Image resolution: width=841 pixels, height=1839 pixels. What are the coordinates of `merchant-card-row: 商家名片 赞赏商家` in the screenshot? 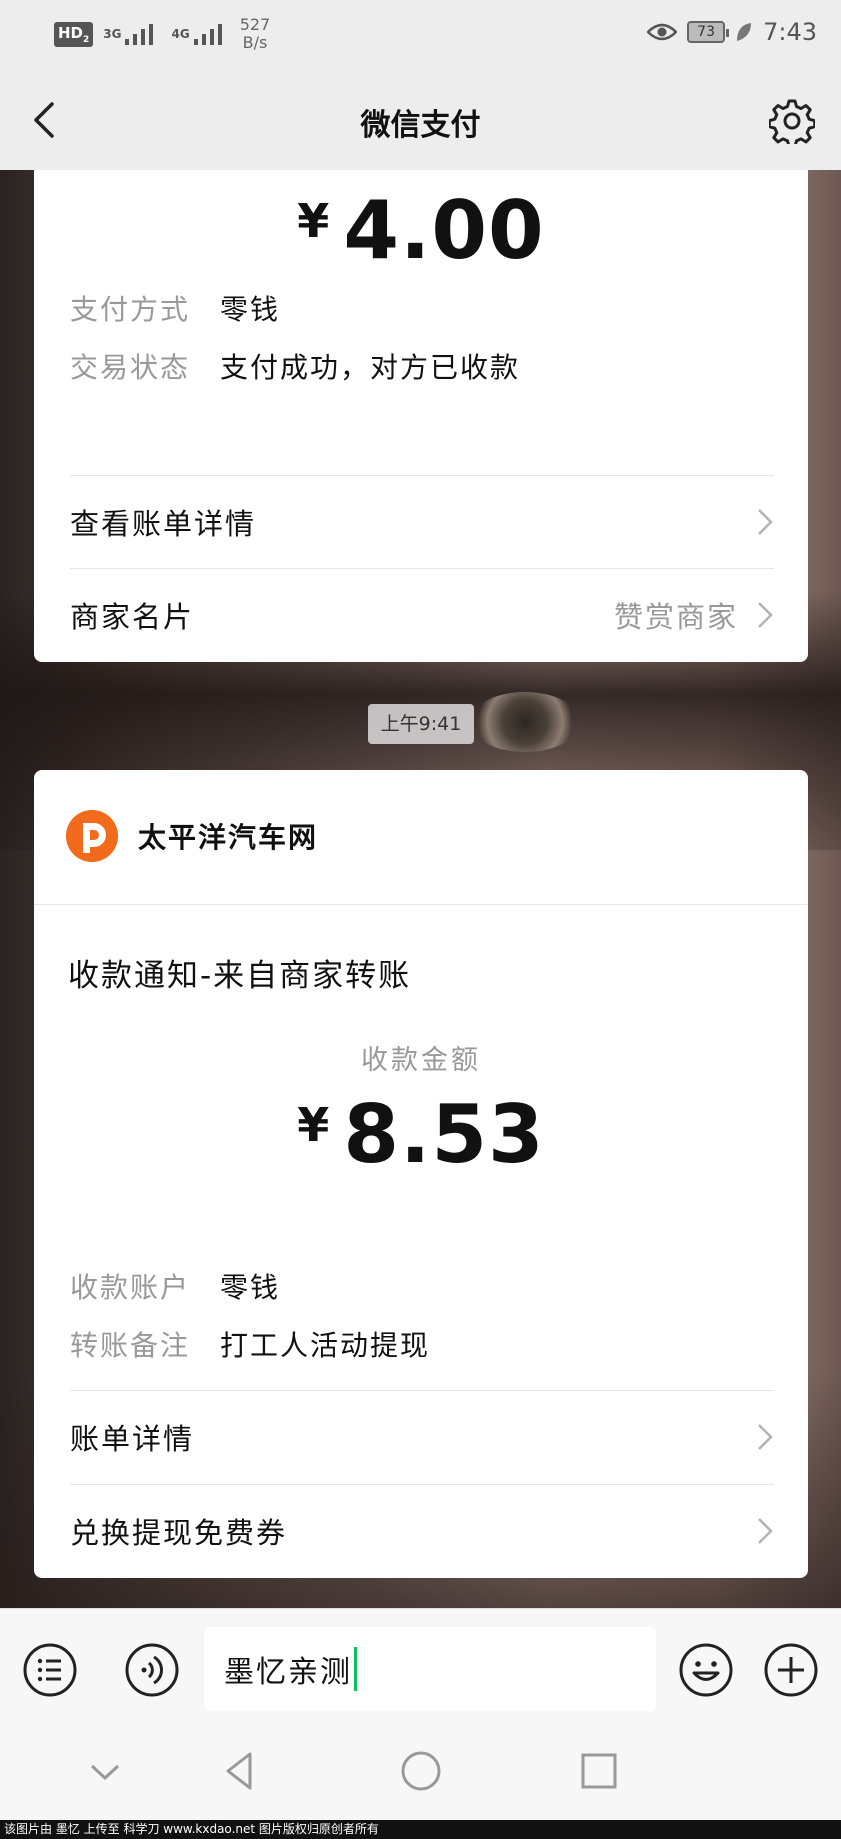 It's located at (422, 615).